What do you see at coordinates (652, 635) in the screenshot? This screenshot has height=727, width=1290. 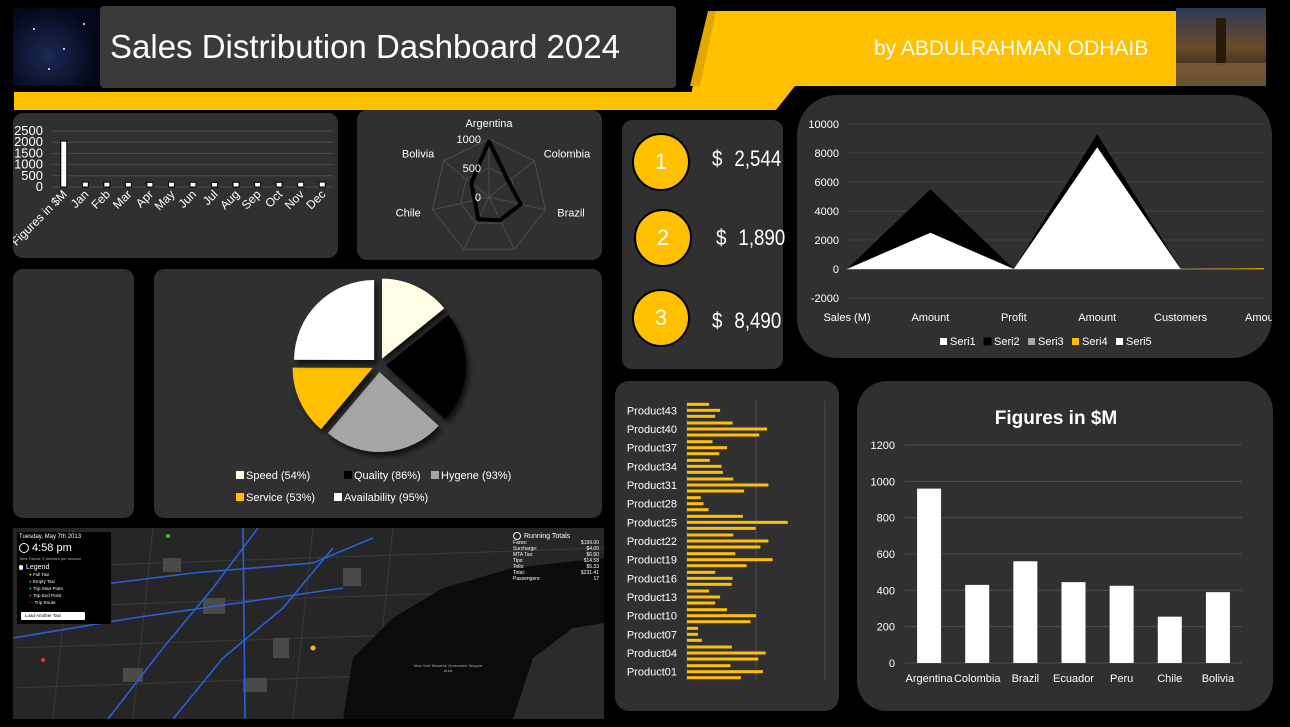 I see `y-tick-label: Product07` at bounding box center [652, 635].